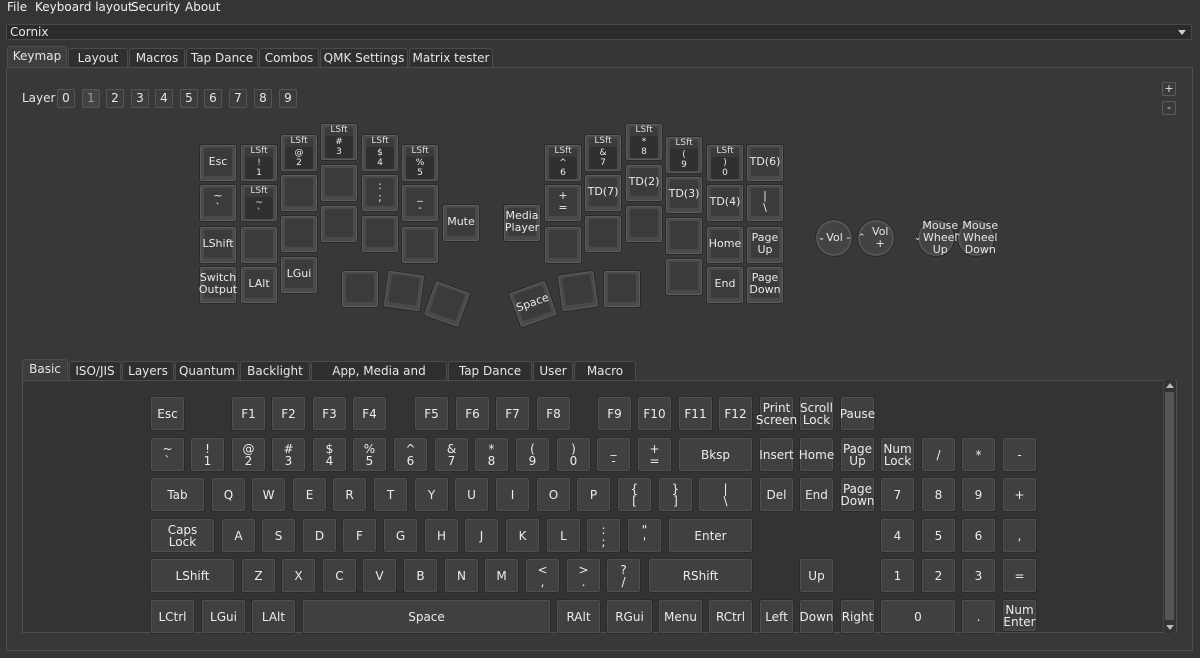 The image size is (1200, 658). What do you see at coordinates (369, 413) in the screenshot?
I see `key-f4: F4` at bounding box center [369, 413].